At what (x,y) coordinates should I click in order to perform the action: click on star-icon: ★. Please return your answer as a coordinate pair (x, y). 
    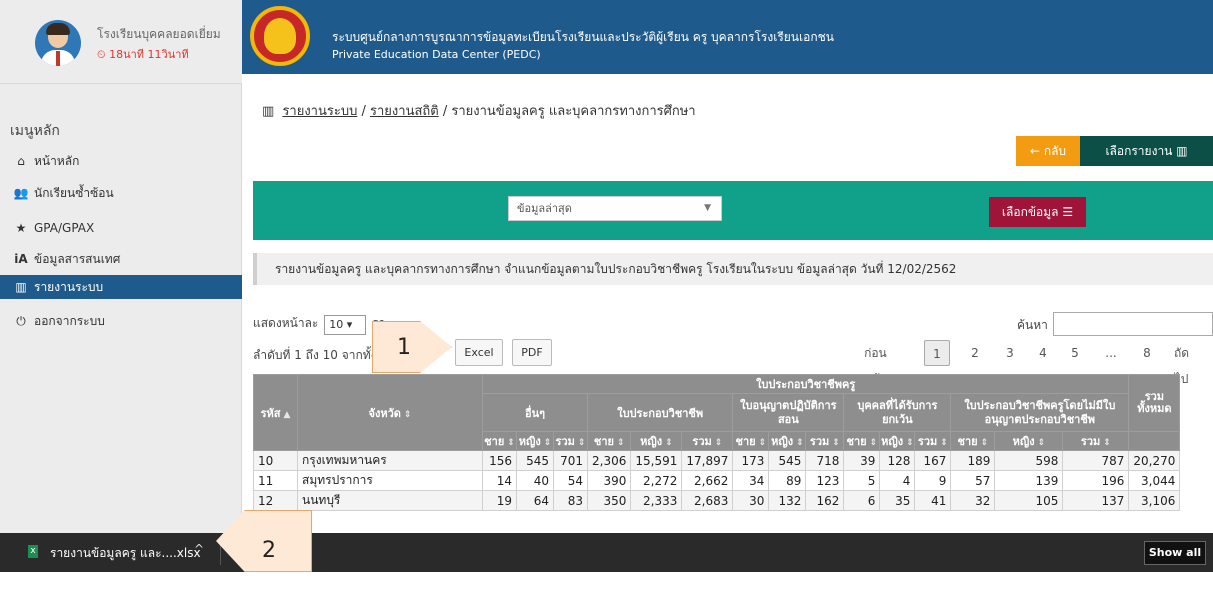
    Looking at the image, I should click on (21, 228).